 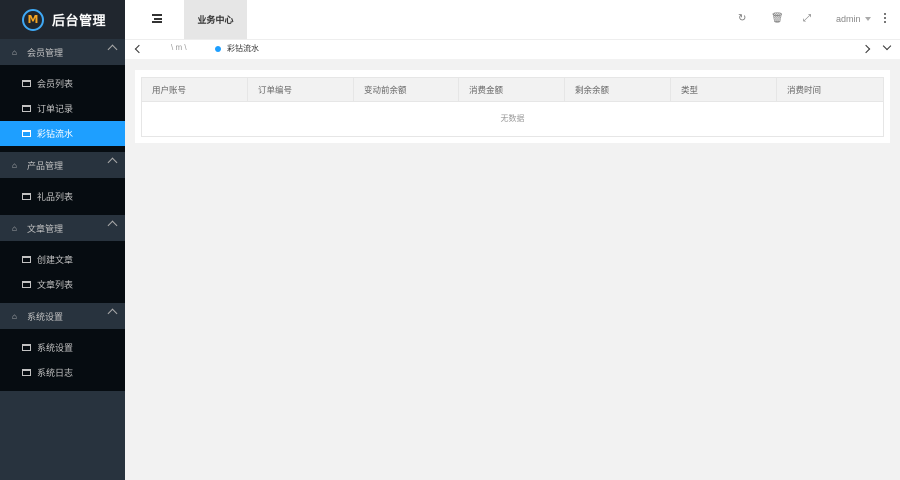 What do you see at coordinates (868, 19) in the screenshot?
I see `caret-down-icon` at bounding box center [868, 19].